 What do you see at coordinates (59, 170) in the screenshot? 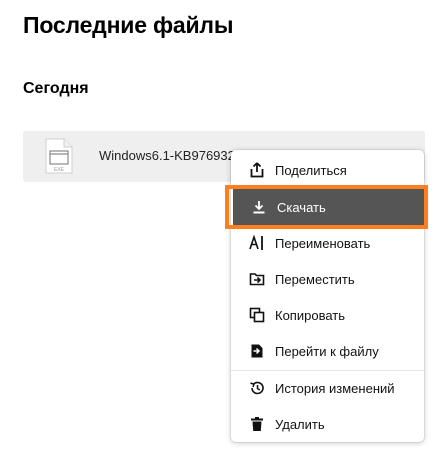
I see `svg-text: EXE` at bounding box center [59, 170].